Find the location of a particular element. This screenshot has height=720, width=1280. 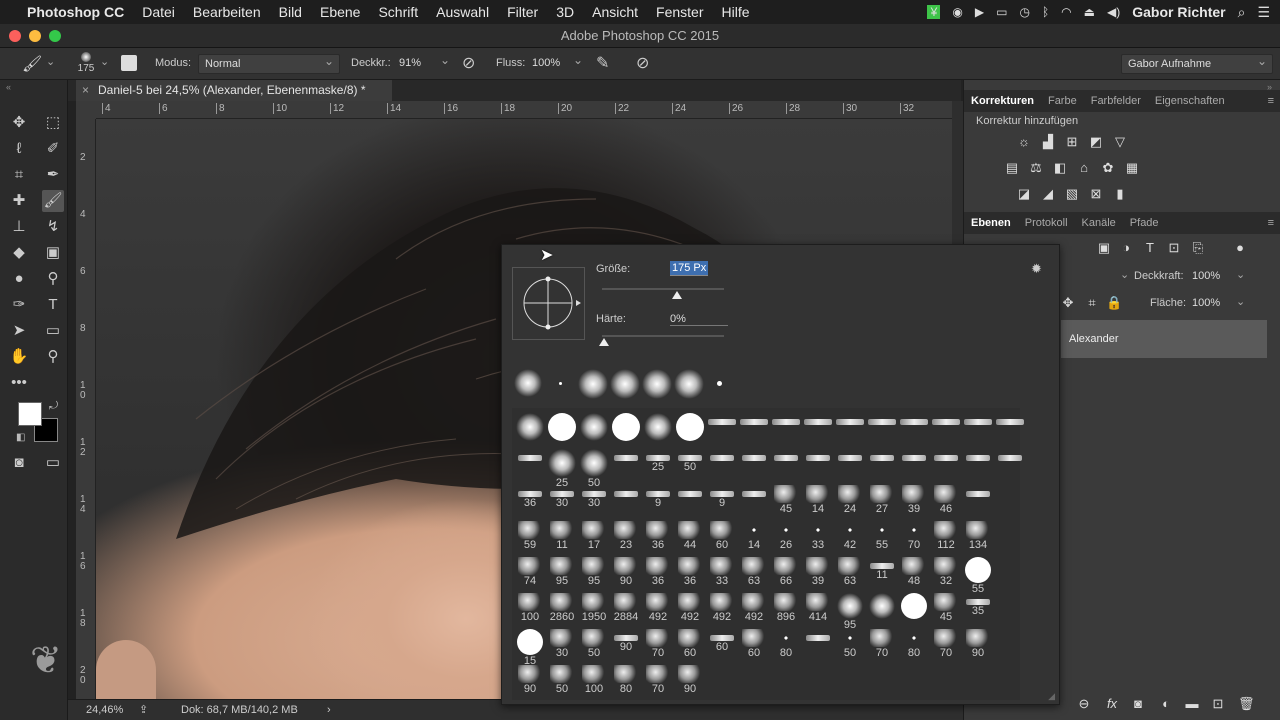

size-input: 175 Px is located at coordinates (689, 268).